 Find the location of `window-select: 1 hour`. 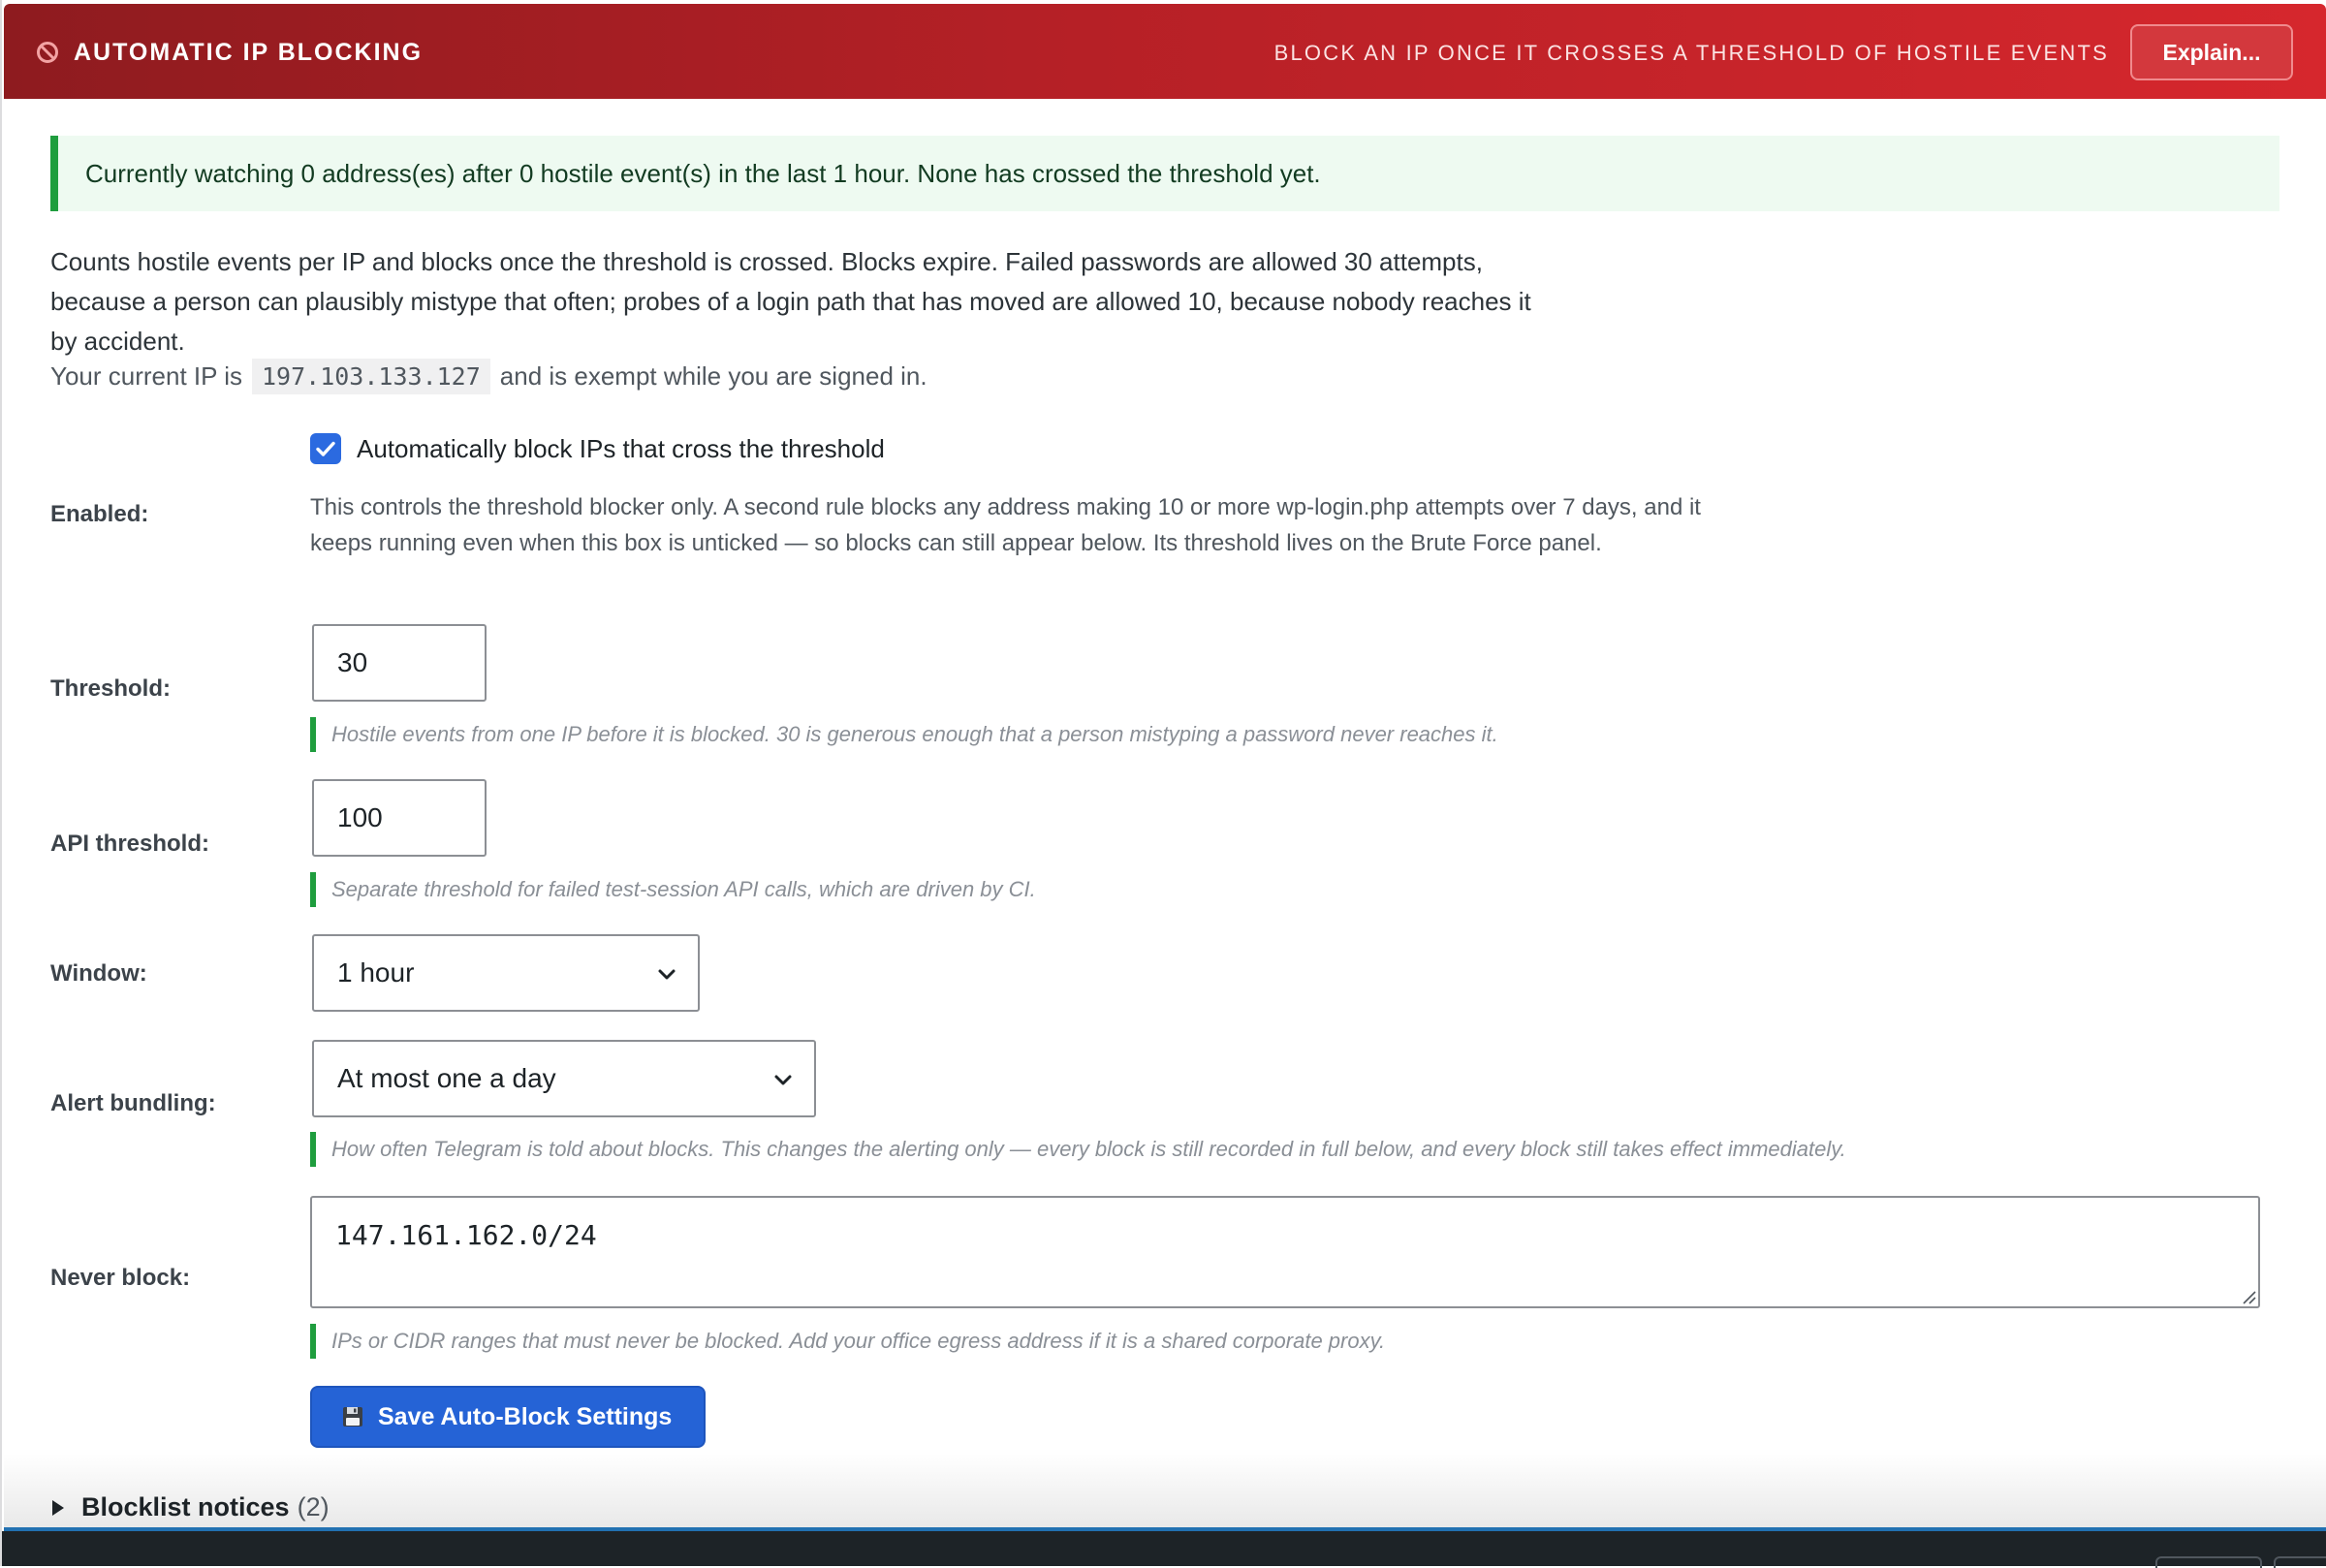

window-select: 1 hour is located at coordinates (506, 973).